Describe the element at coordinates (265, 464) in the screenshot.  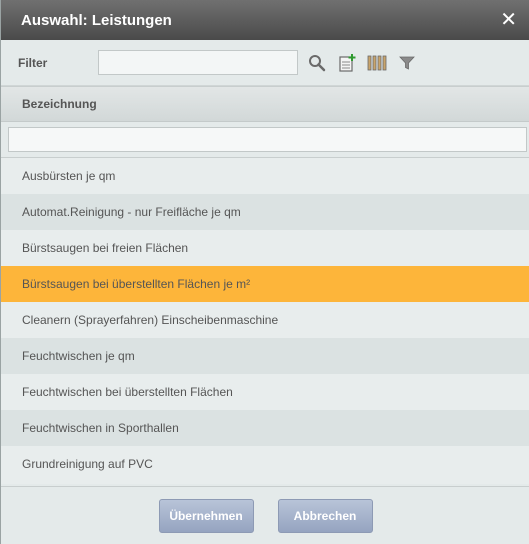
I see `list-item: Grundreinigung auf PVC` at that location.